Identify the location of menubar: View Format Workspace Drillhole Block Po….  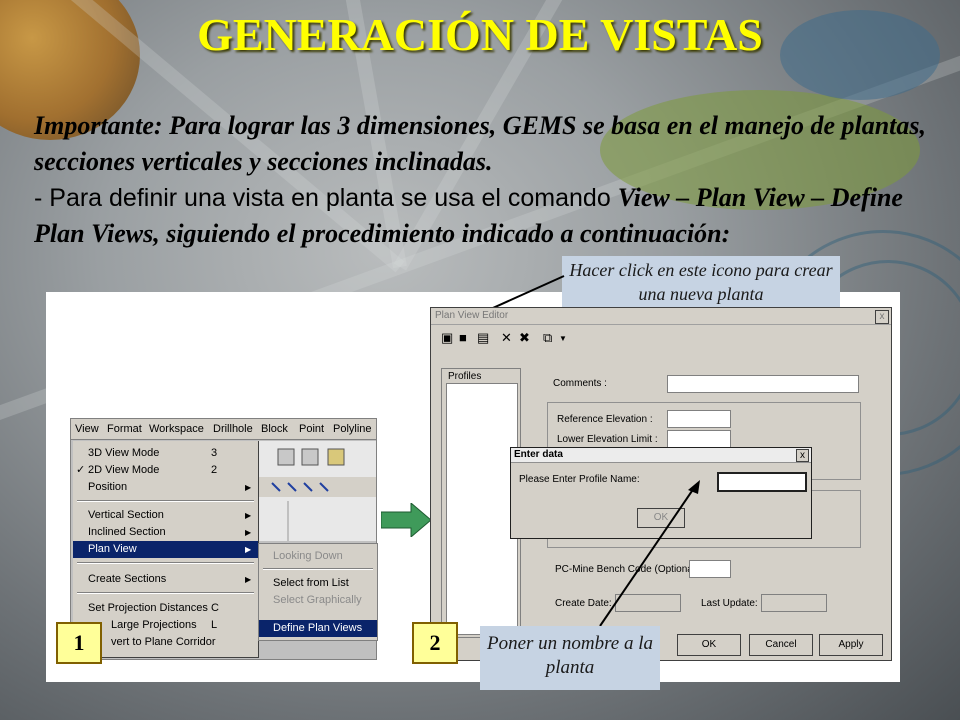
(223, 429).